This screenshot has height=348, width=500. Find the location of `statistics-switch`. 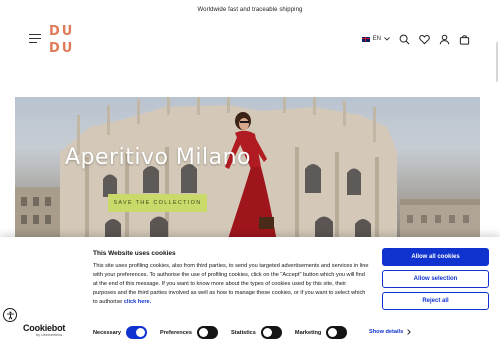

statistics-switch is located at coordinates (271, 332).